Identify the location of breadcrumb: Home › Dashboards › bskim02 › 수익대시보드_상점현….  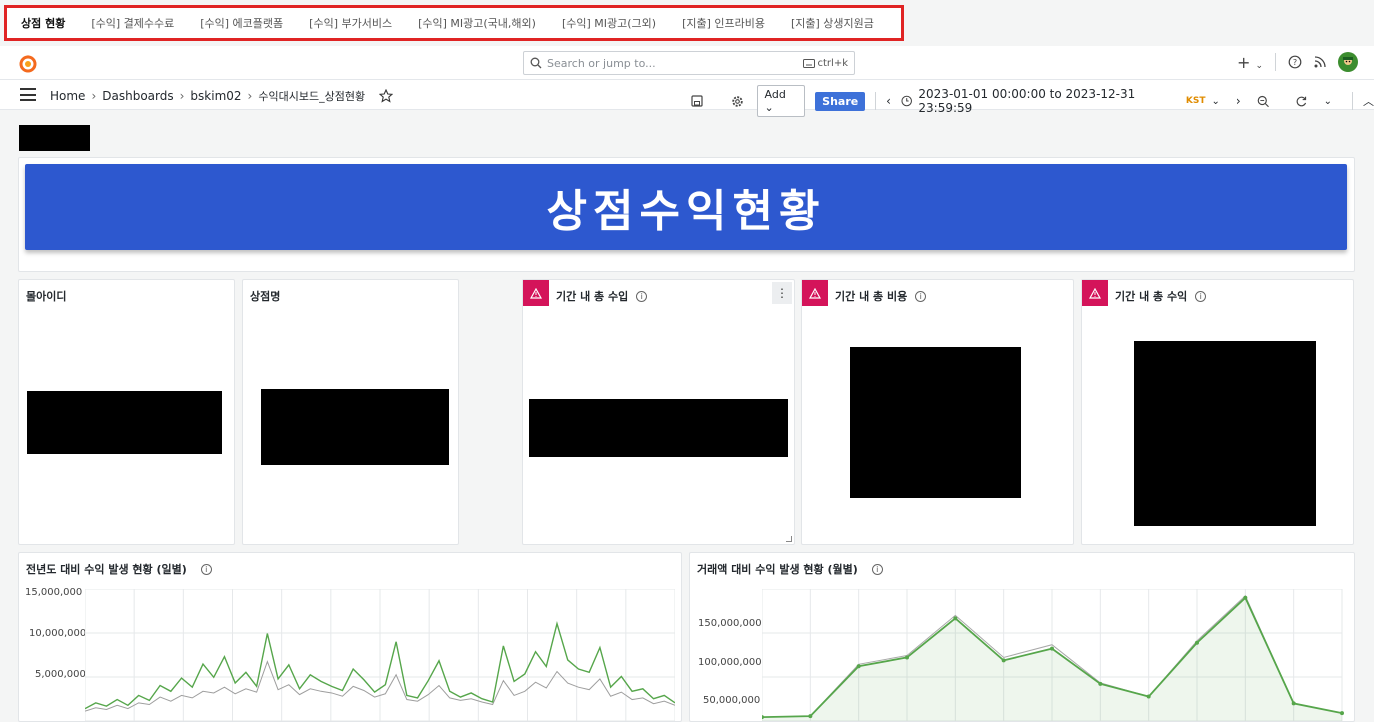
(222, 96).